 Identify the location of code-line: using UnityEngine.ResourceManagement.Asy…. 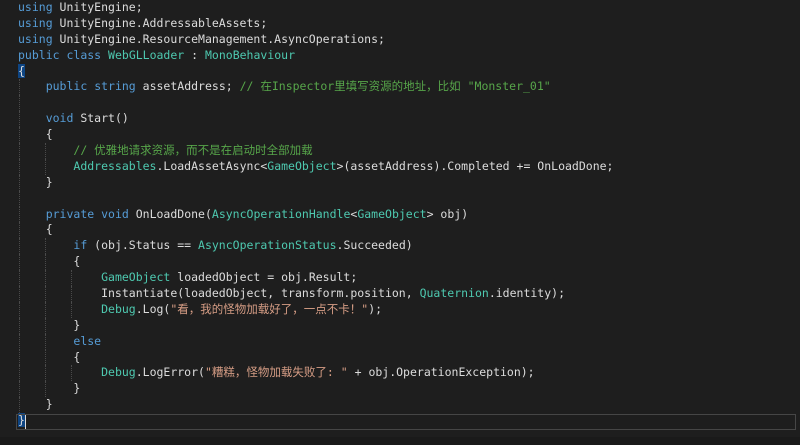
(409, 40).